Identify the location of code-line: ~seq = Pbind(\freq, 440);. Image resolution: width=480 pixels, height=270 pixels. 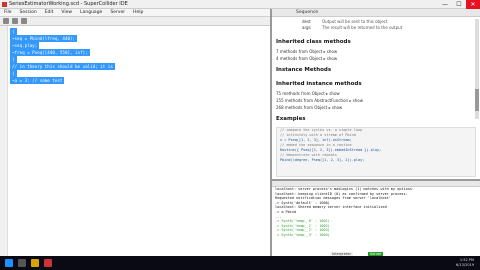
(44, 38).